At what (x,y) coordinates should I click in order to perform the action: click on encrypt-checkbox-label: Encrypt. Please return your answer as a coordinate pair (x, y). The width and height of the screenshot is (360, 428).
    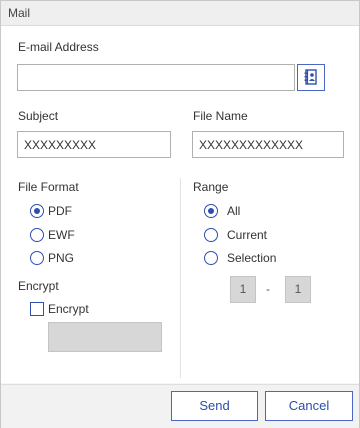
    Looking at the image, I should click on (68, 309).